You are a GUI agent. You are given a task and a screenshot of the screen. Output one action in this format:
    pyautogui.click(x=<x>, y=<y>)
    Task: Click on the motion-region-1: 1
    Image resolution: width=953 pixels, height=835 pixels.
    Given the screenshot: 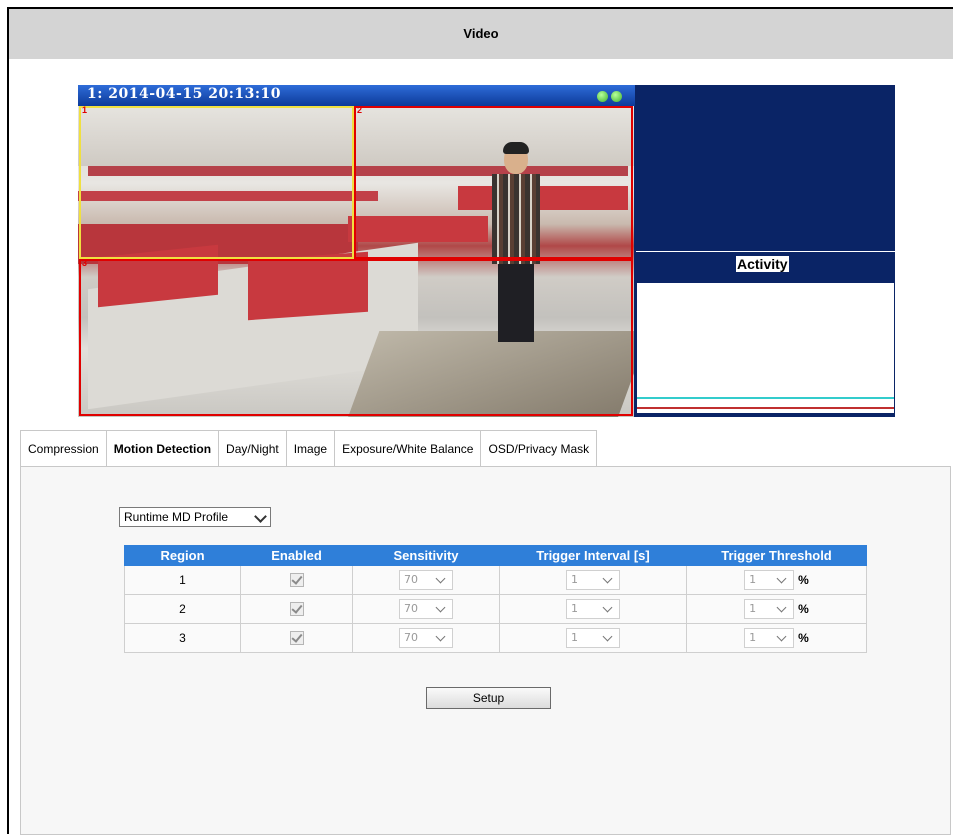 What is the action you would take?
    pyautogui.click(x=216, y=182)
    